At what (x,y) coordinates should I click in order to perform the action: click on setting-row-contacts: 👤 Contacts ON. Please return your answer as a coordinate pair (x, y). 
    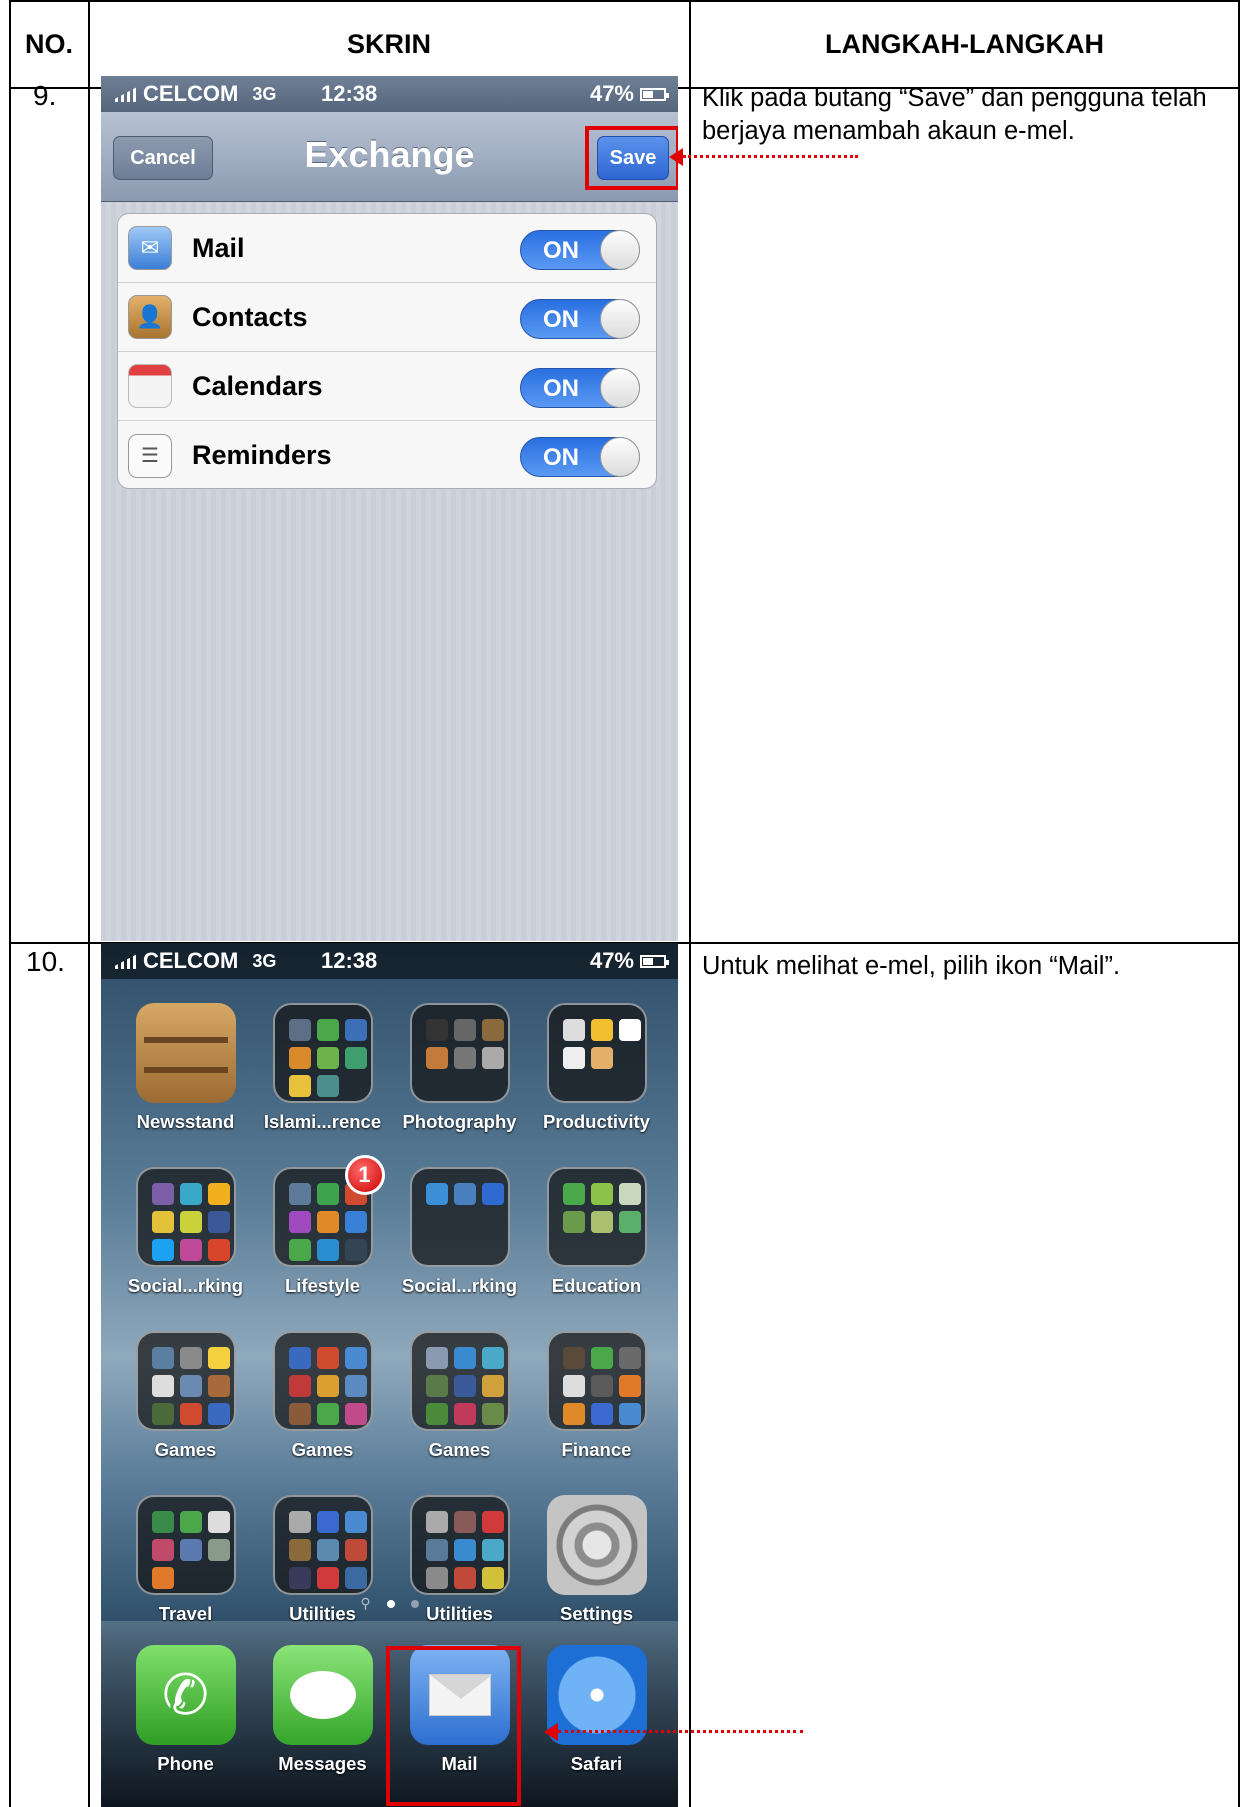
    Looking at the image, I should click on (387, 317).